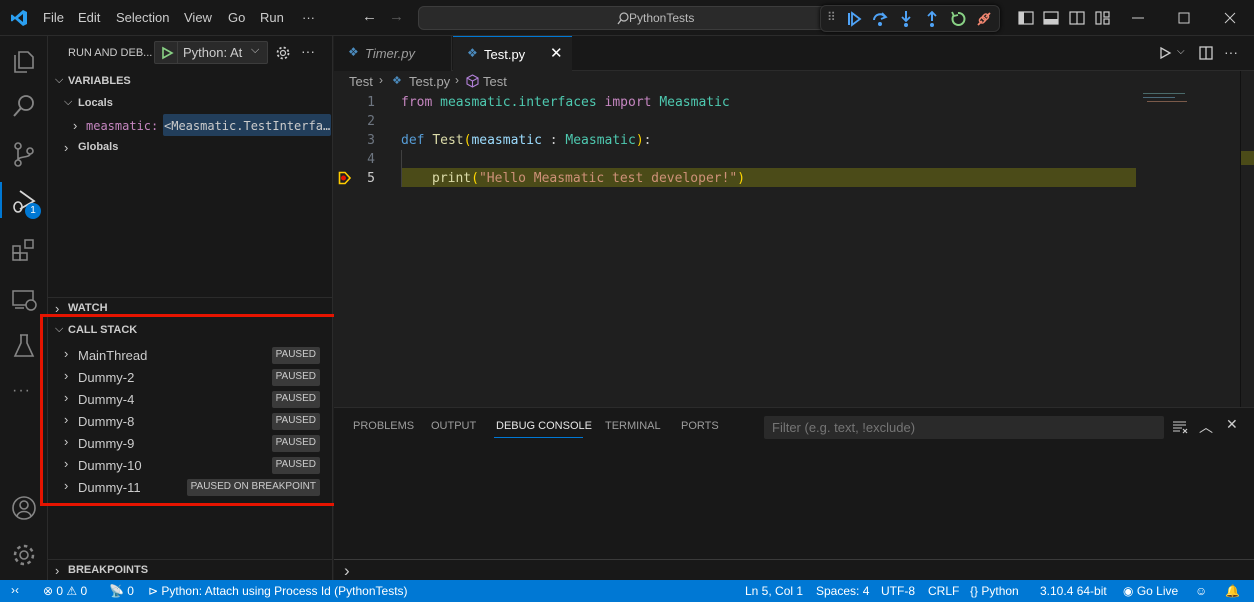 This screenshot has height=602, width=1254. Describe the element at coordinates (15, 590) in the screenshot. I see `remote-indicator-icon: ›‹` at that location.